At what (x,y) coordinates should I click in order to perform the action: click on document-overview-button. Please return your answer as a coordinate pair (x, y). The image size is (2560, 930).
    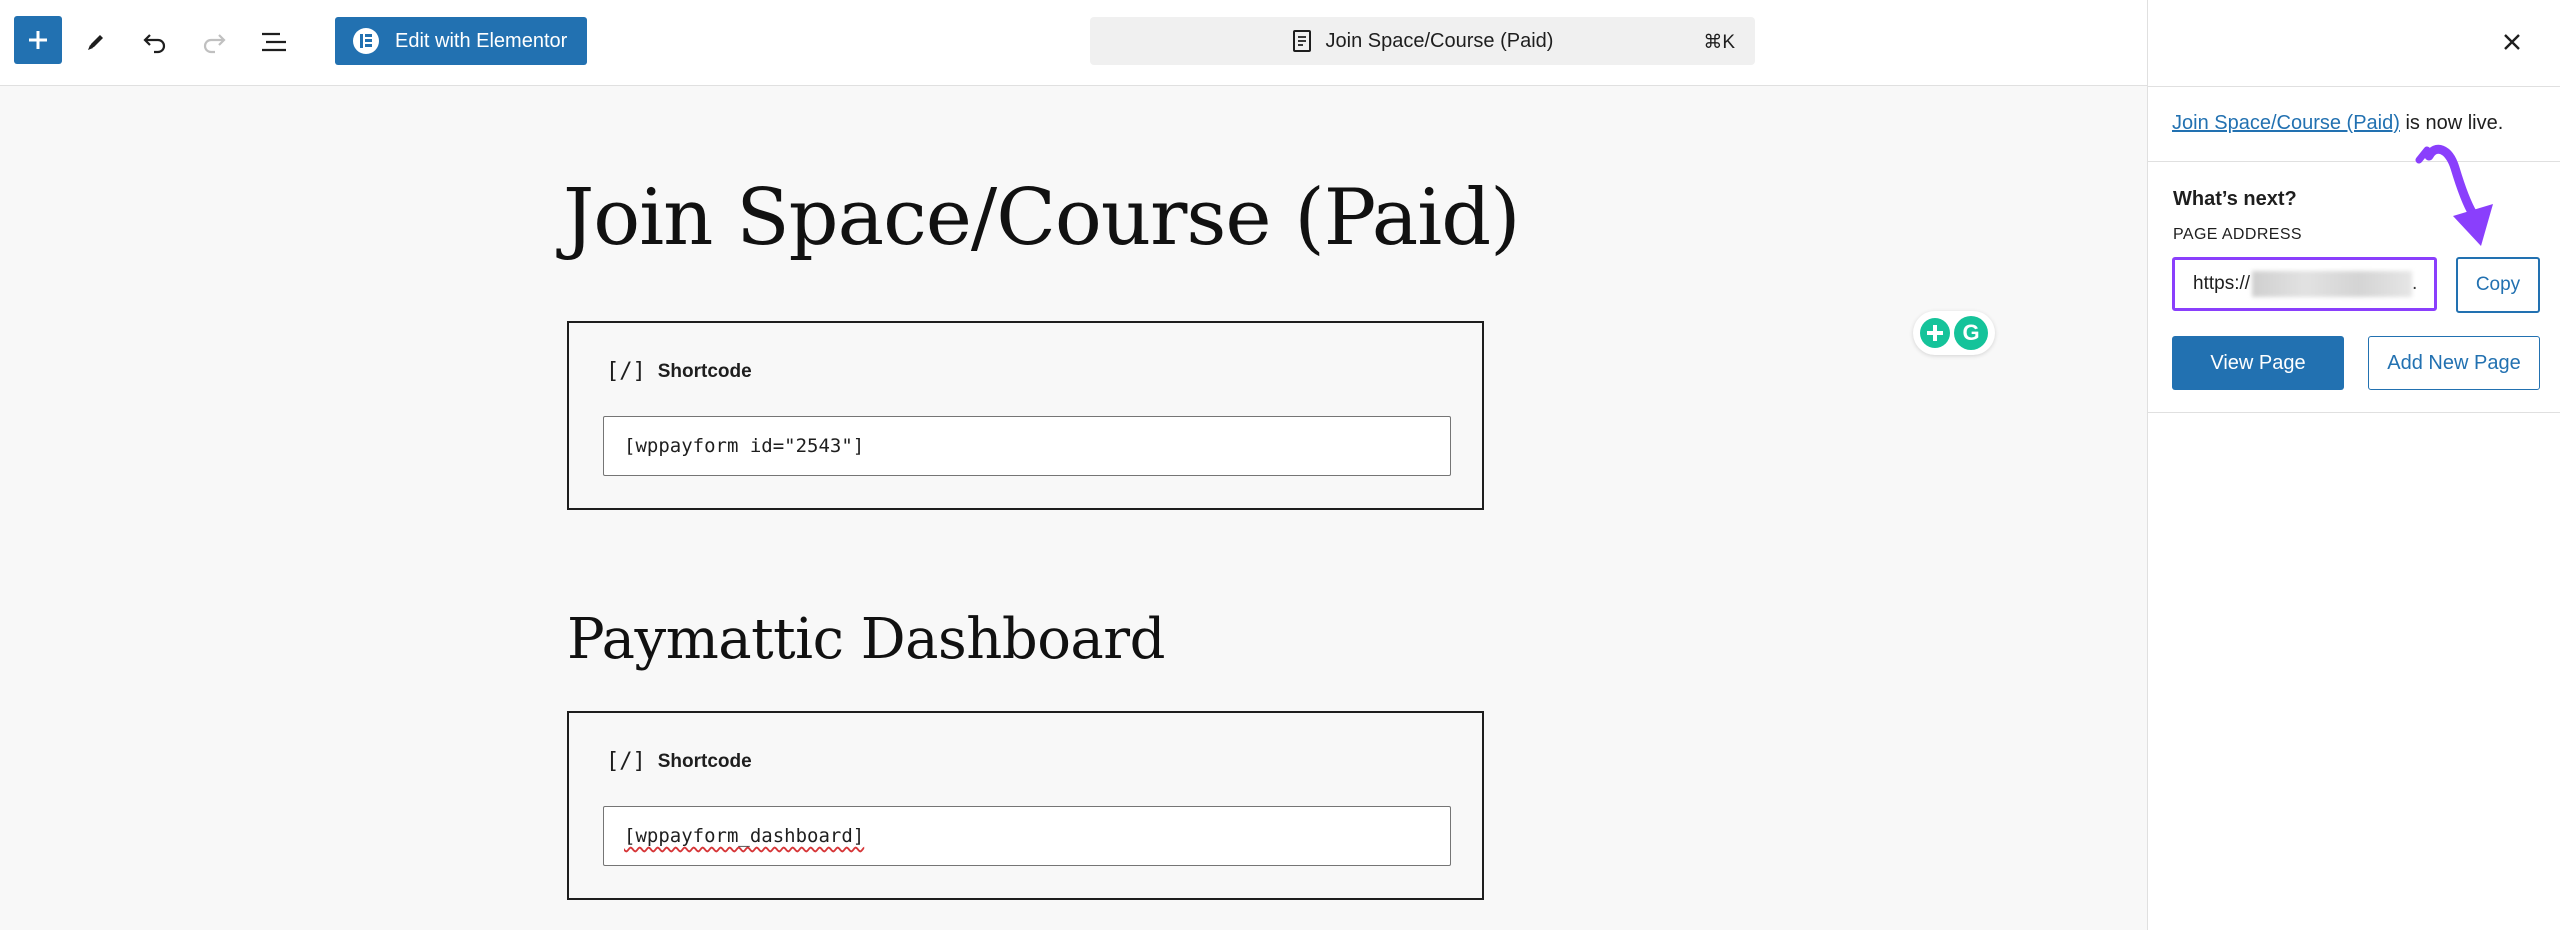
    Looking at the image, I should click on (274, 42).